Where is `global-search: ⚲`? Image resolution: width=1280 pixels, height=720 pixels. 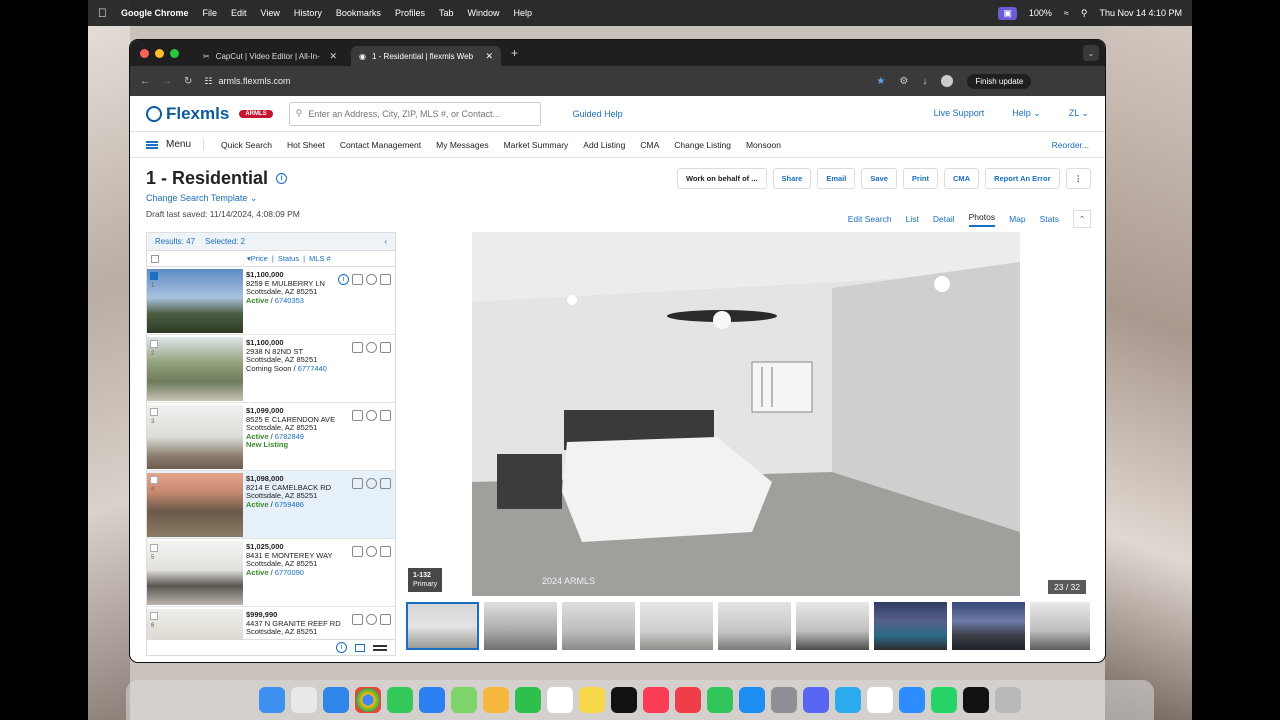
global-search: ⚲ is located at coordinates (414, 113).